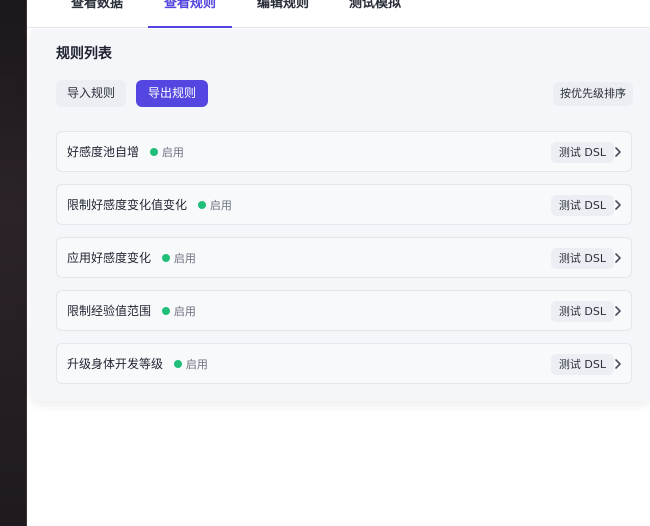 The width and height of the screenshot is (650, 526). What do you see at coordinates (84, 54) in the screenshot?
I see `panel-title: 规则列表` at bounding box center [84, 54].